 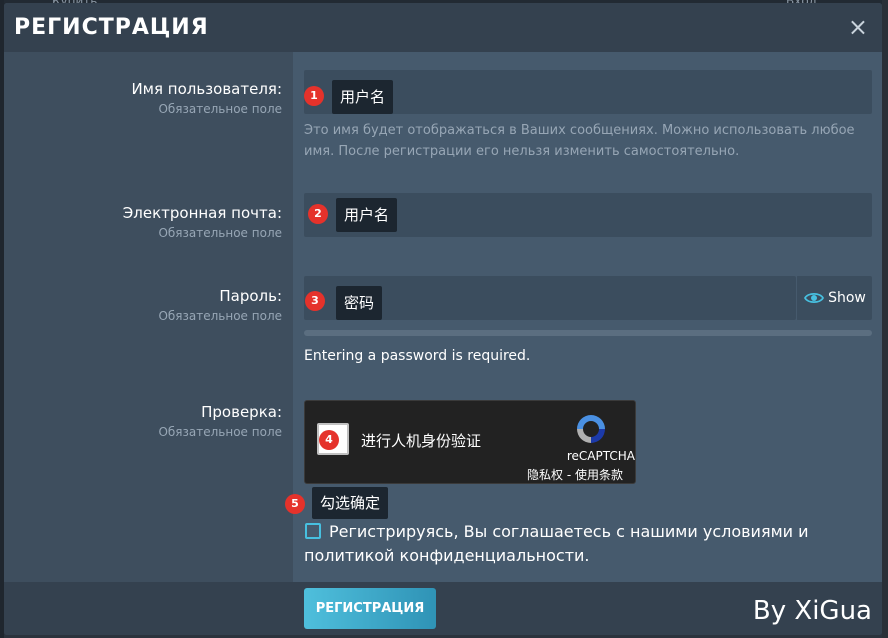 What do you see at coordinates (220, 316) in the screenshot?
I see `password-required-hint: Обязательное поле` at bounding box center [220, 316].